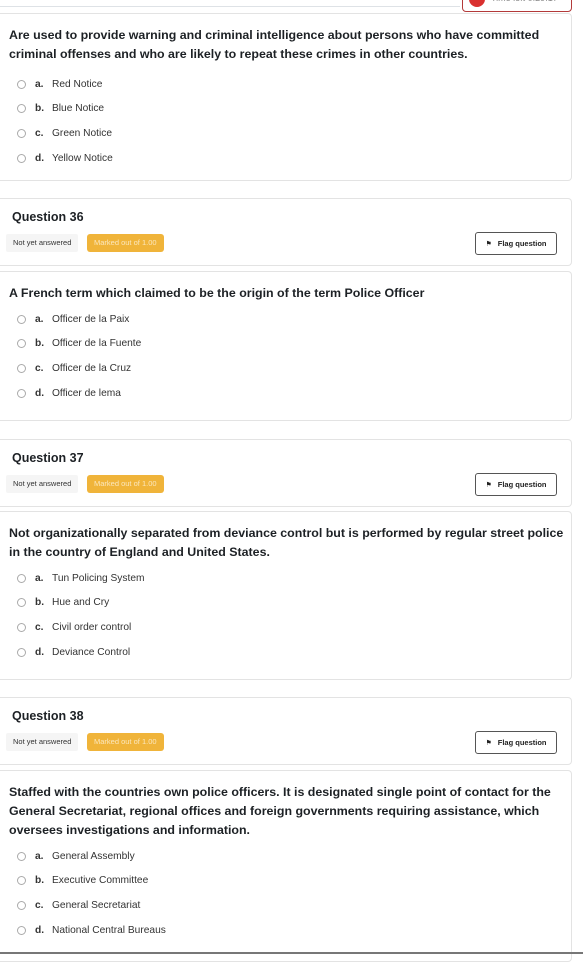 Image resolution: width=583 pixels, height=962 pixels. Describe the element at coordinates (48, 716) in the screenshot. I see `question-number: Question 38` at that location.